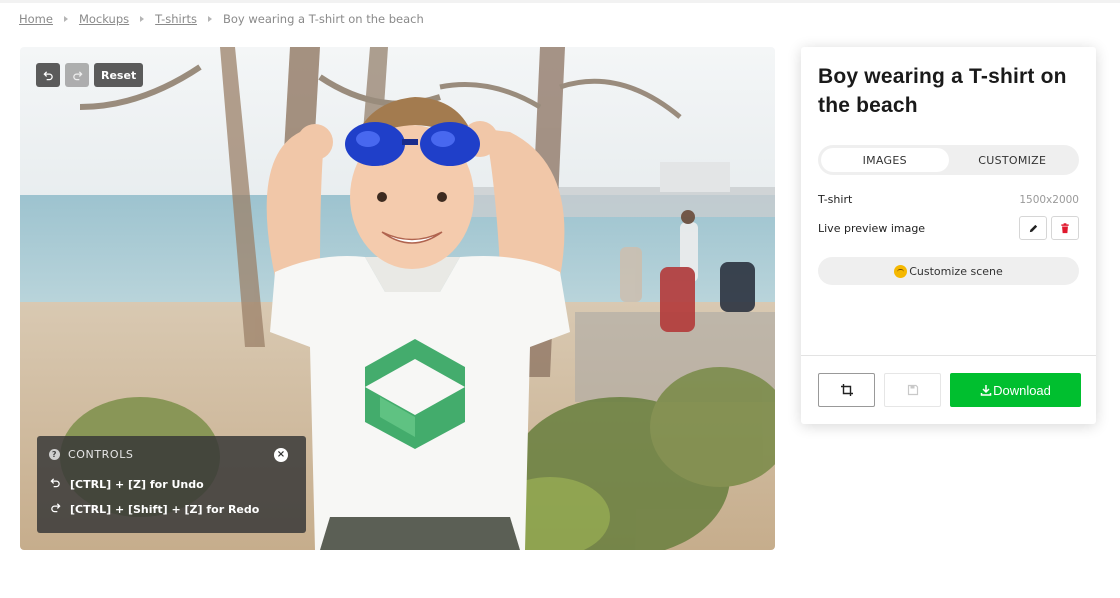  I want to click on tshirt-row: T-shirt 1500x2000, so click(948, 199).